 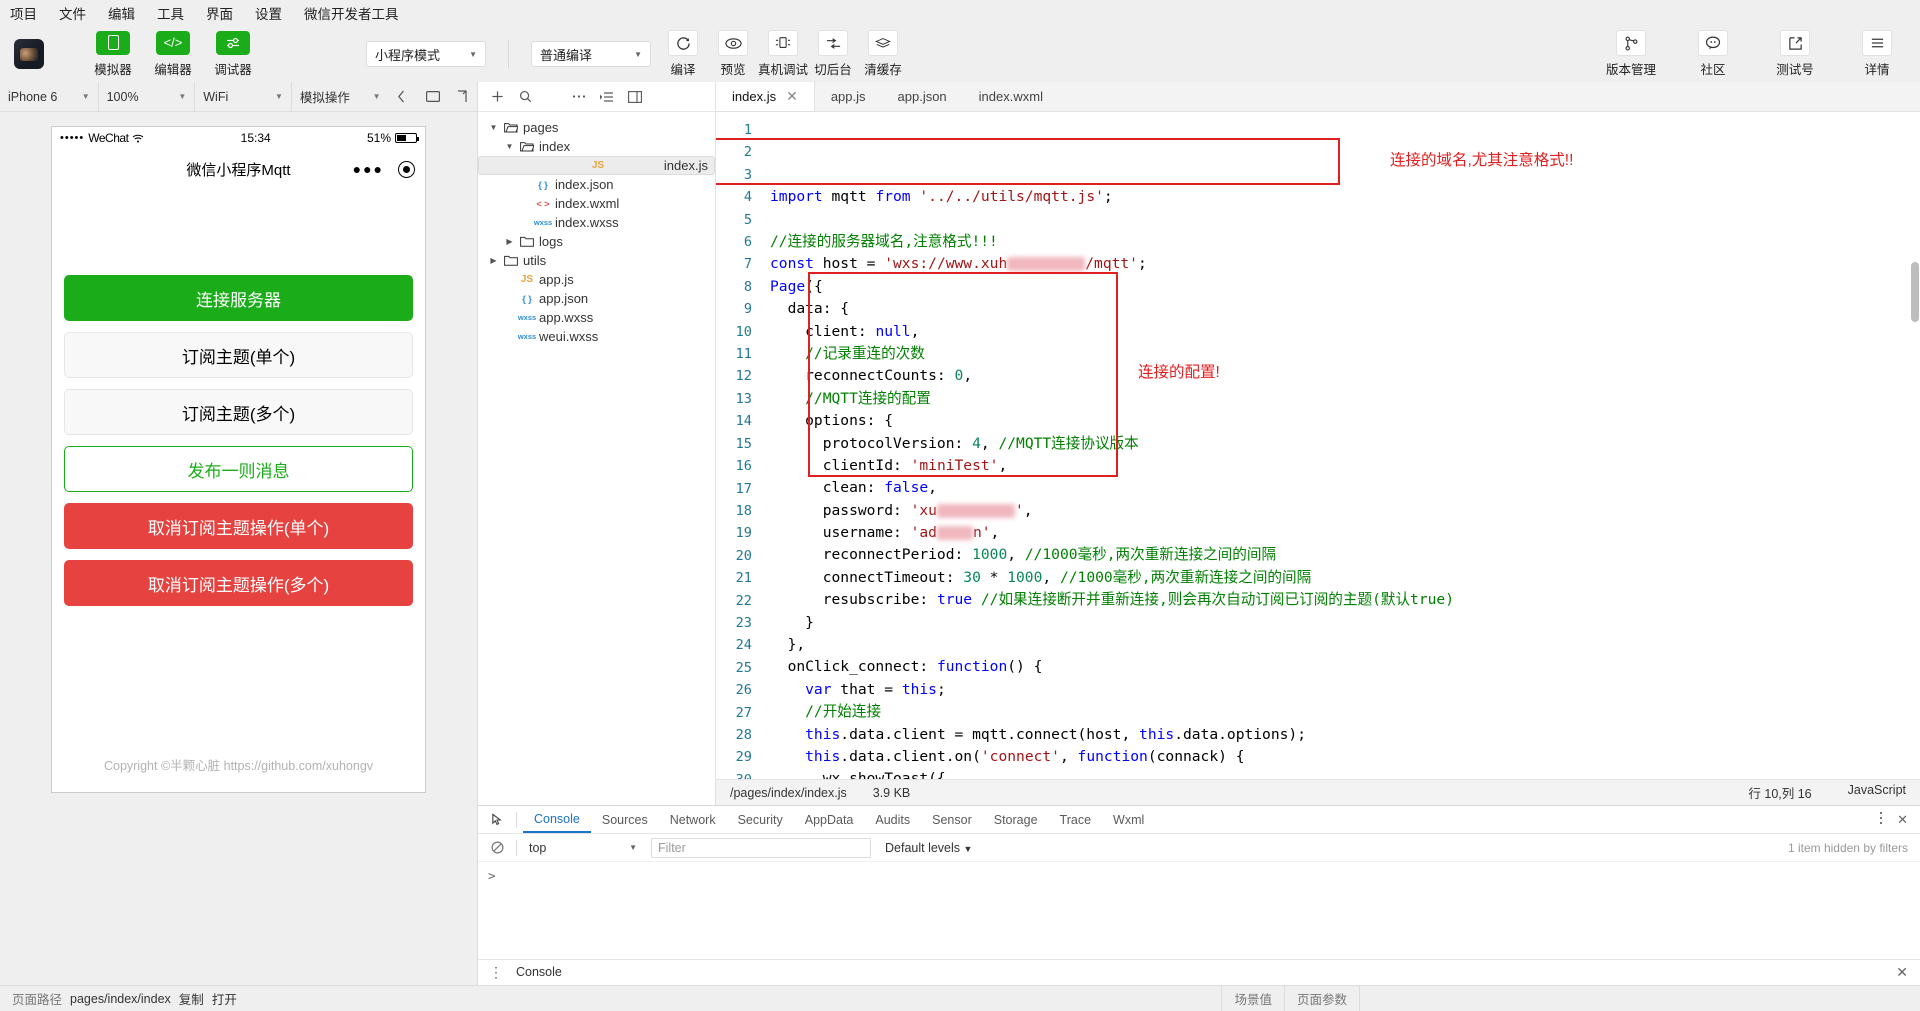 I want to click on compile-select: 普通编译 ▼, so click(x=591, y=54).